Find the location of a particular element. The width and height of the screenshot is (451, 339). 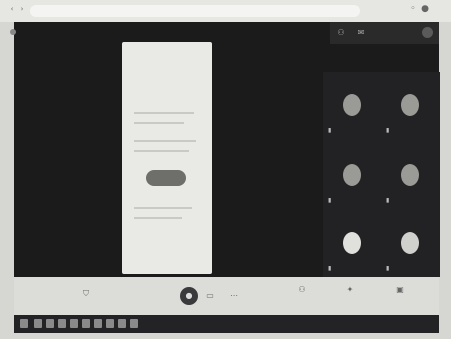

shared-screen is located at coordinates (167, 158).